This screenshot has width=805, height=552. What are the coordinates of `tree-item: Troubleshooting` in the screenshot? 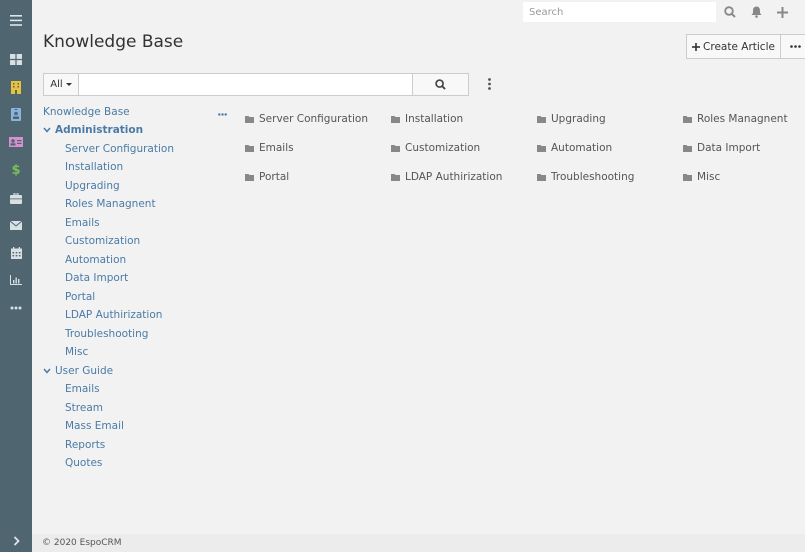 It's located at (106, 334).